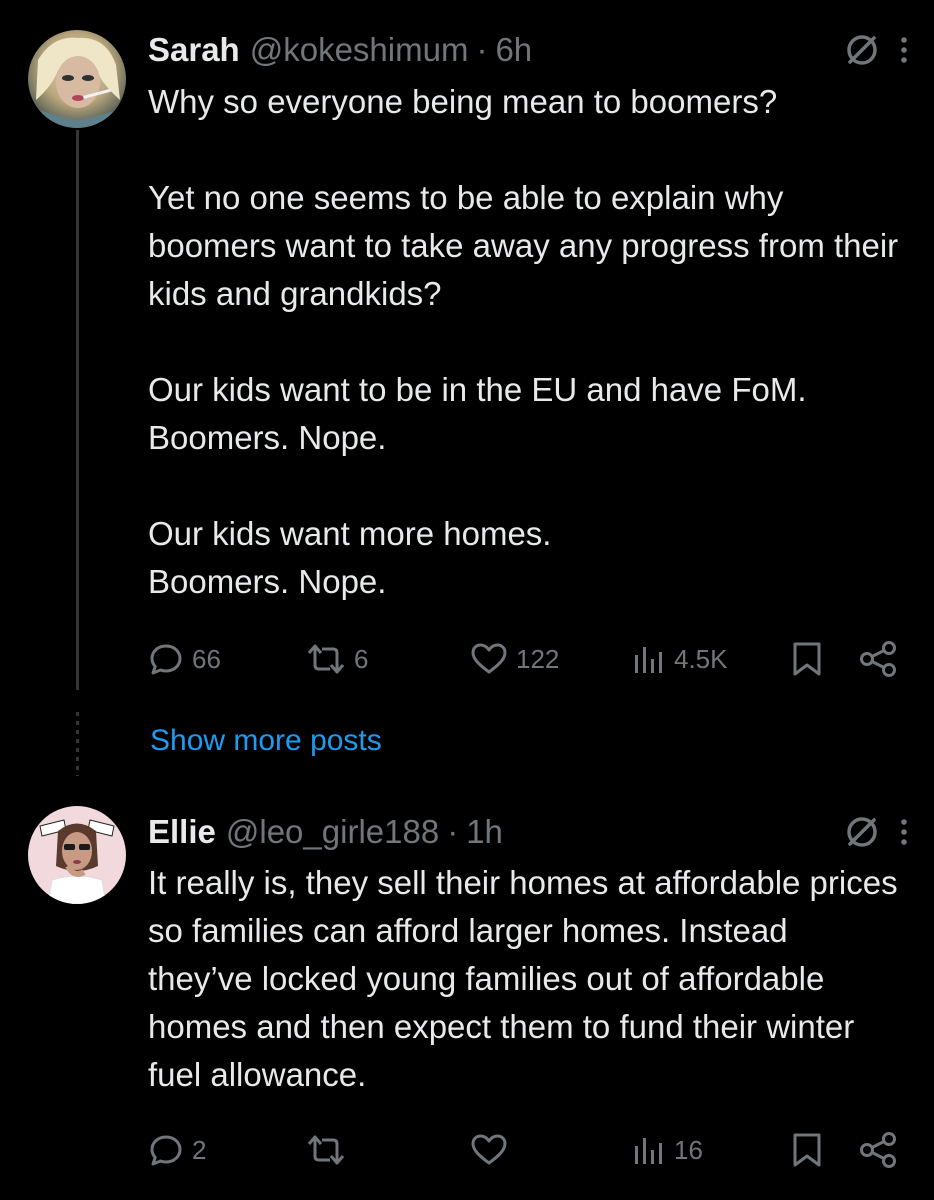 This screenshot has width=934, height=1200. Describe the element at coordinates (77, 744) in the screenshot. I see `thread-collapsed-line` at that location.